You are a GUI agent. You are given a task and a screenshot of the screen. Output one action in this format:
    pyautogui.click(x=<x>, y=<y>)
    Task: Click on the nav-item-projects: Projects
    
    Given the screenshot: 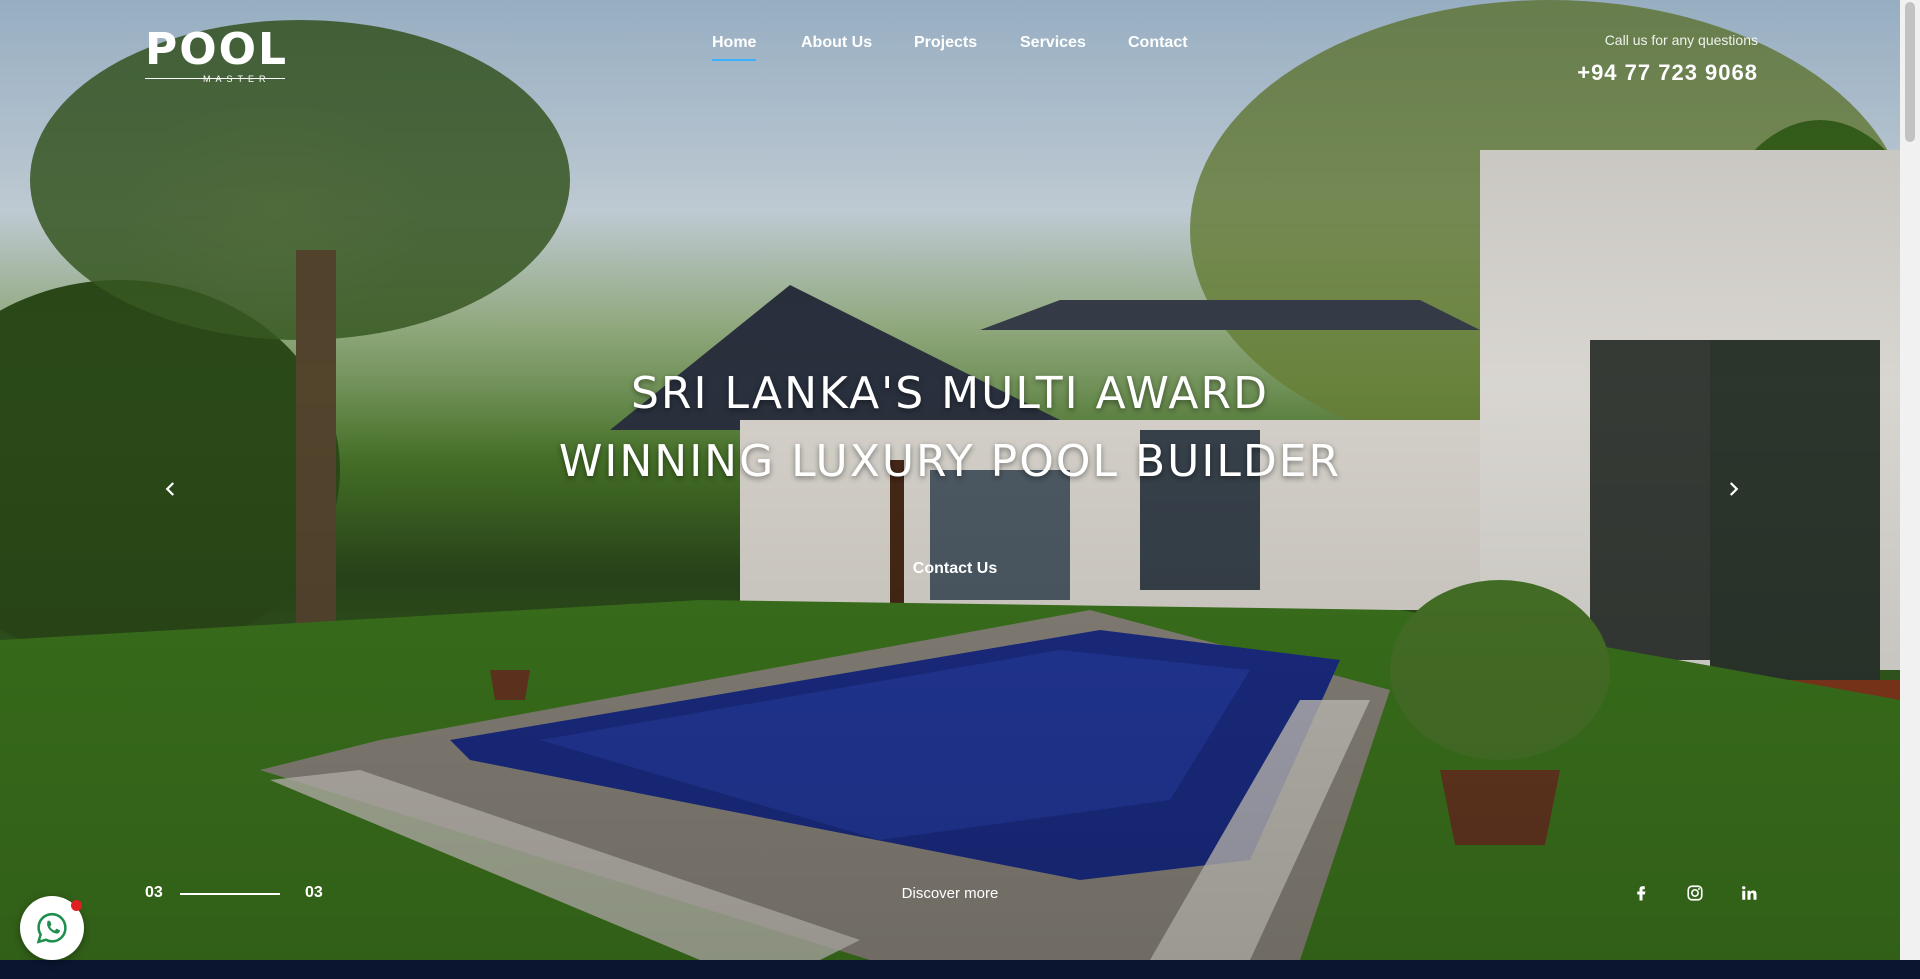 What is the action you would take?
    pyautogui.click(x=945, y=43)
    